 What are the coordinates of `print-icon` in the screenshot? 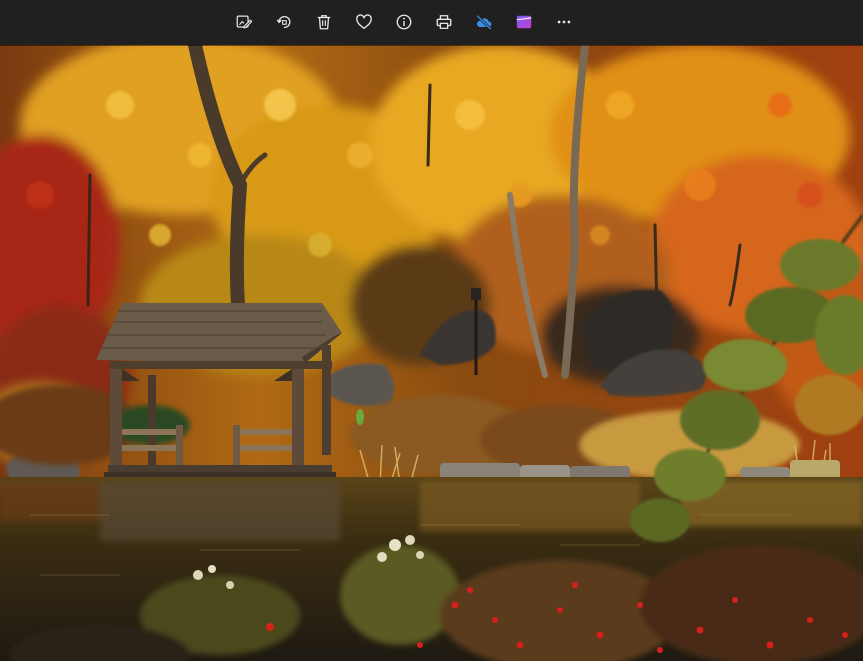 It's located at (444, 22).